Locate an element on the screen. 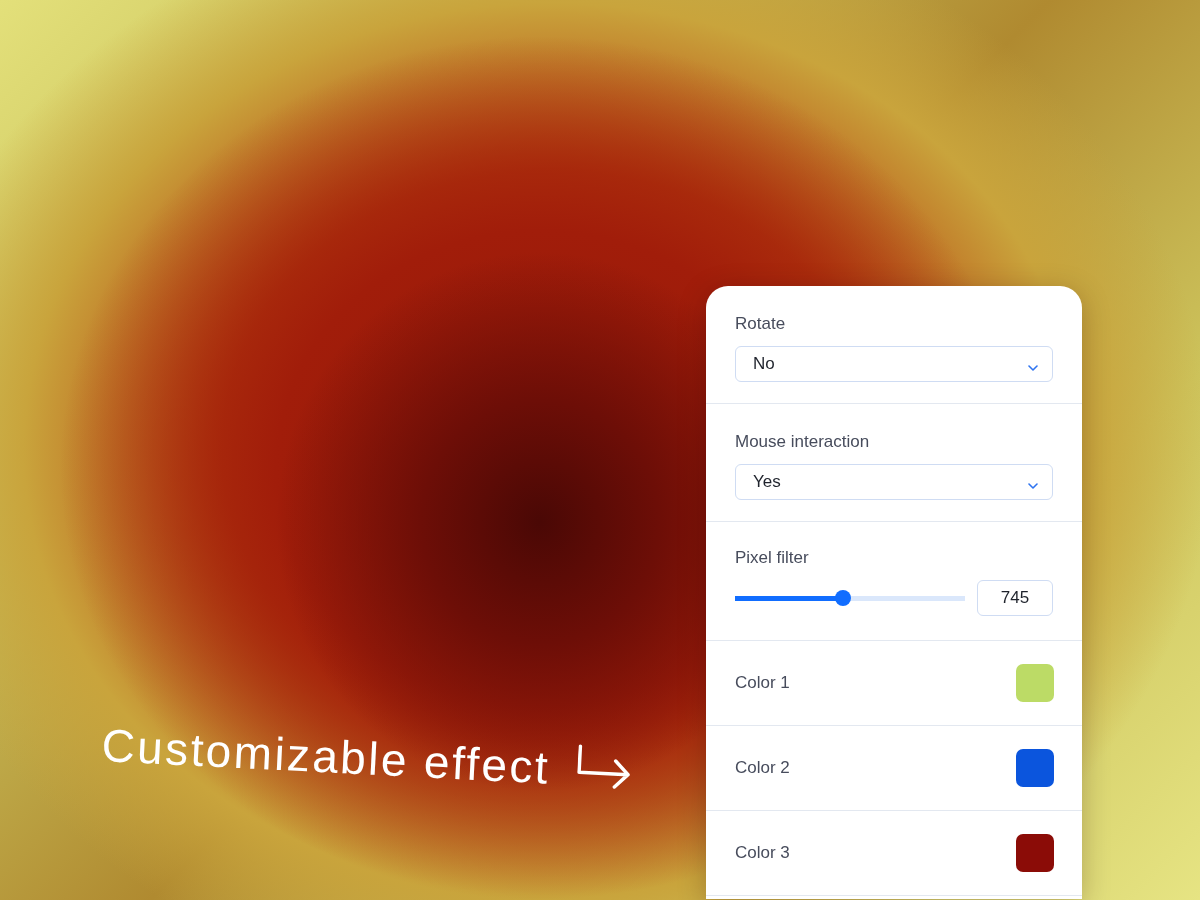 The width and height of the screenshot is (1200, 900). setting-label: Rotate is located at coordinates (760, 324).